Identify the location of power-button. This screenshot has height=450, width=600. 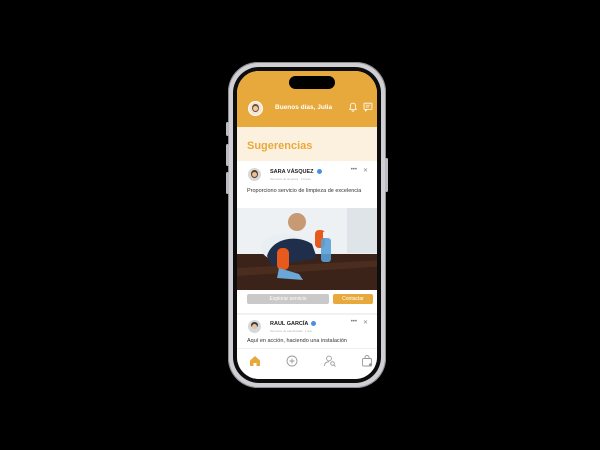
(386, 175).